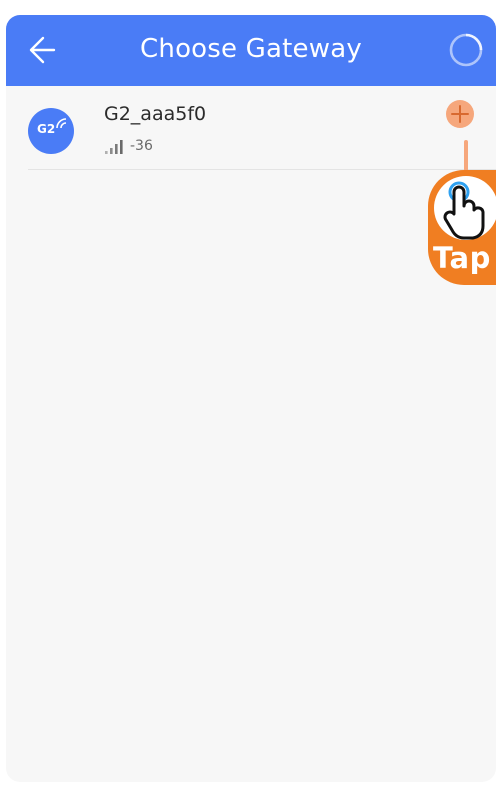 The width and height of the screenshot is (496, 791). I want to click on gateway-list-item: G2 G2_aaa5f0 -36, so click(251, 128).